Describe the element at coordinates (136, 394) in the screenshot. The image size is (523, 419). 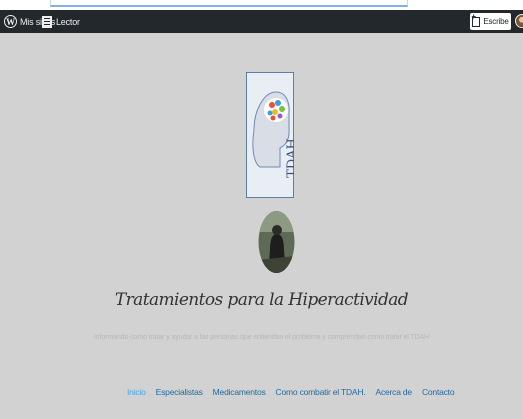
I see `menu-item-inicio: Inicio` at that location.